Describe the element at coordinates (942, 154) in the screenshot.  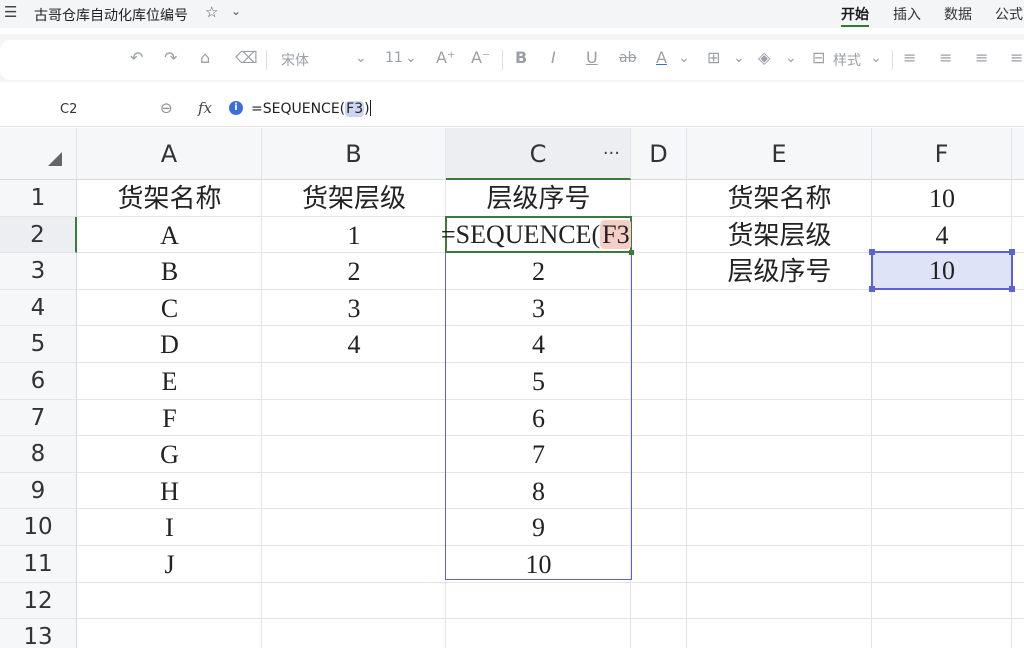
I see `column-header-f: F` at that location.